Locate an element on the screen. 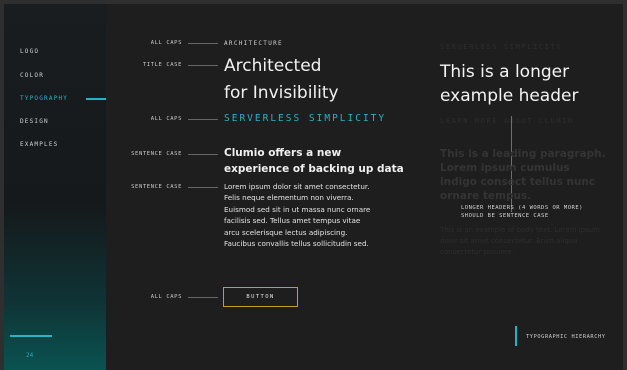 This screenshot has width=627, height=370. spec-label-sentence-case-1: SENTENCE CASE is located at coordinates (156, 154).